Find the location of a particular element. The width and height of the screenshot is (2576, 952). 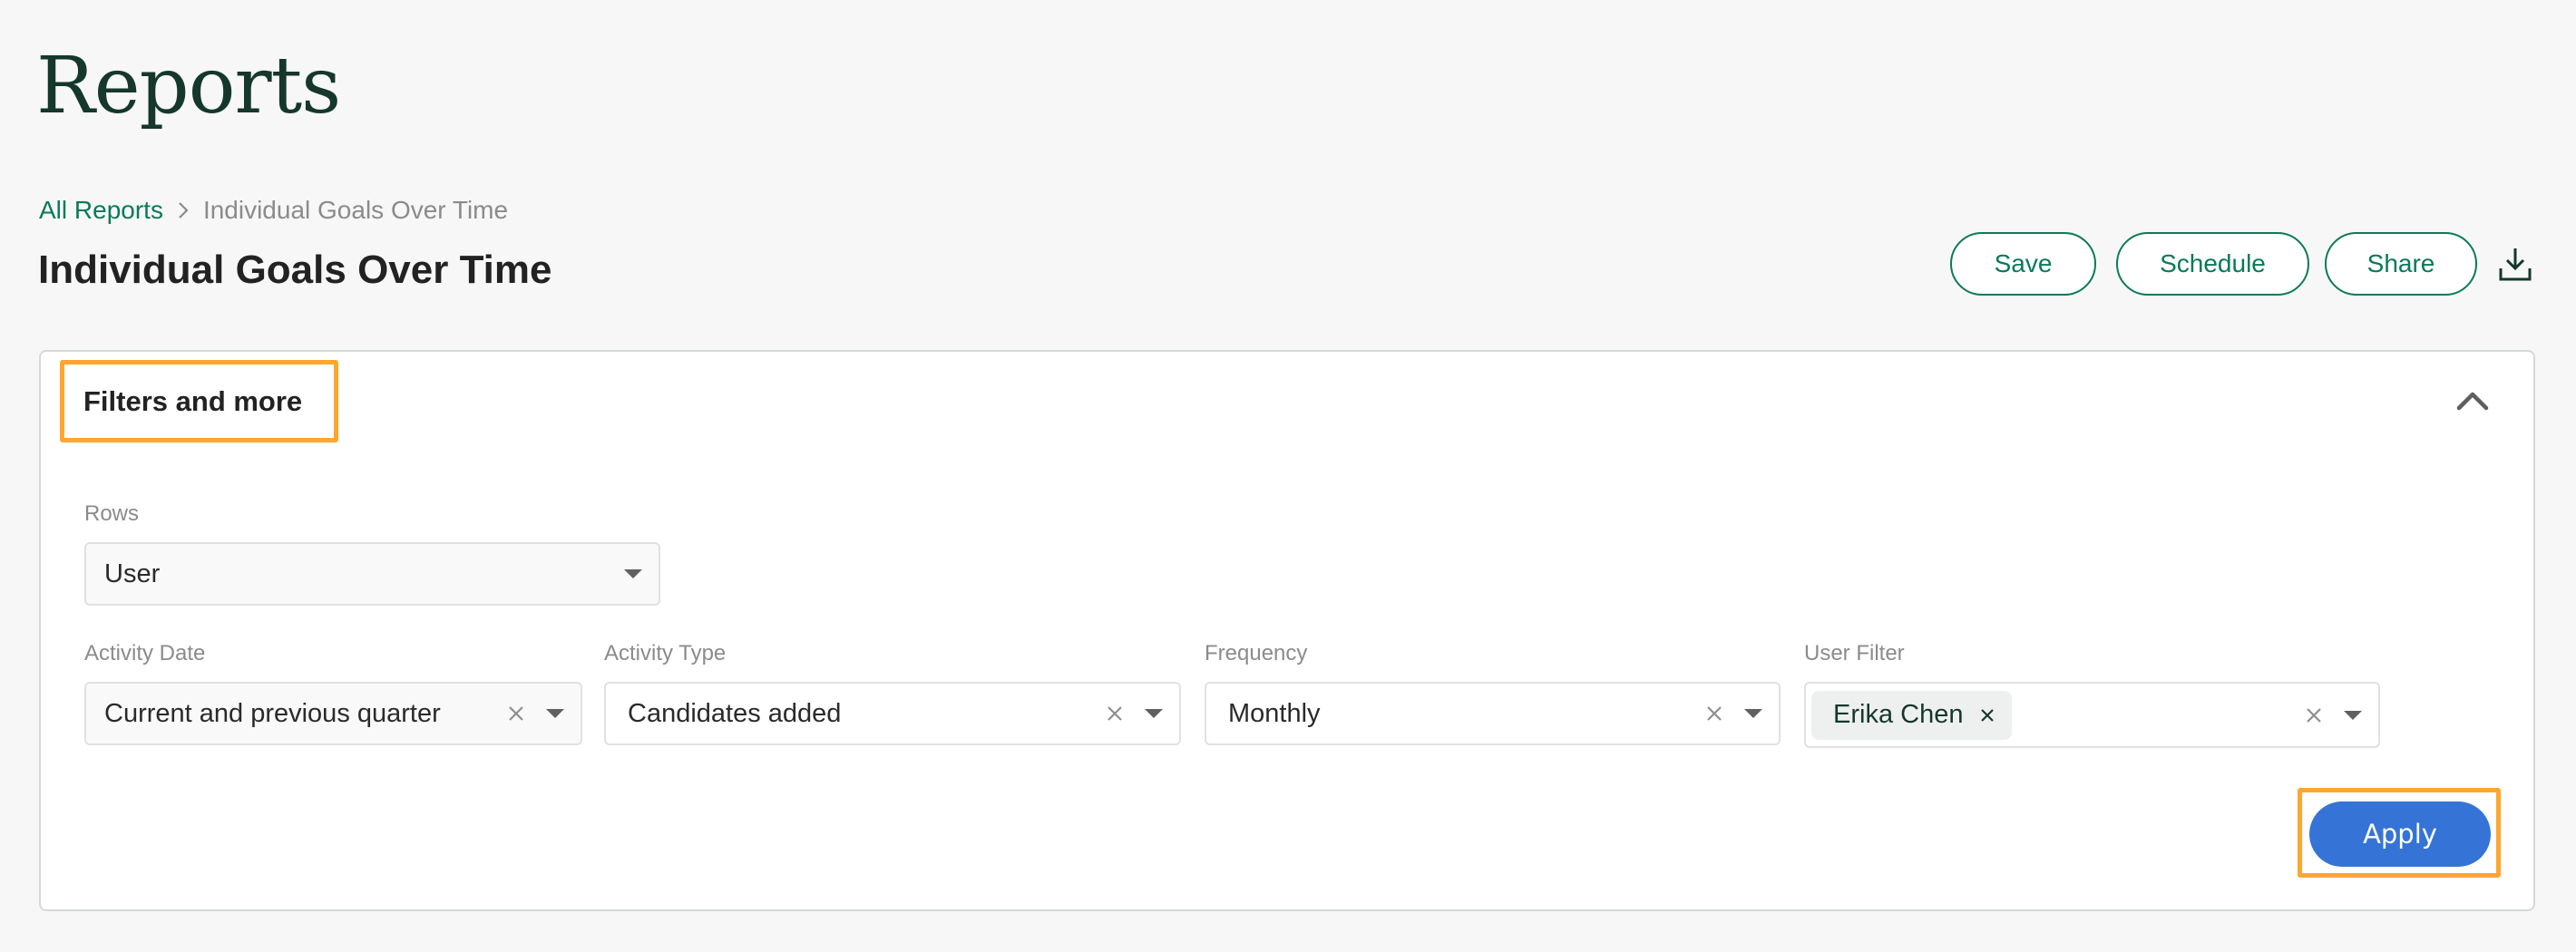

frequency-select: Monthly is located at coordinates (1493, 713).